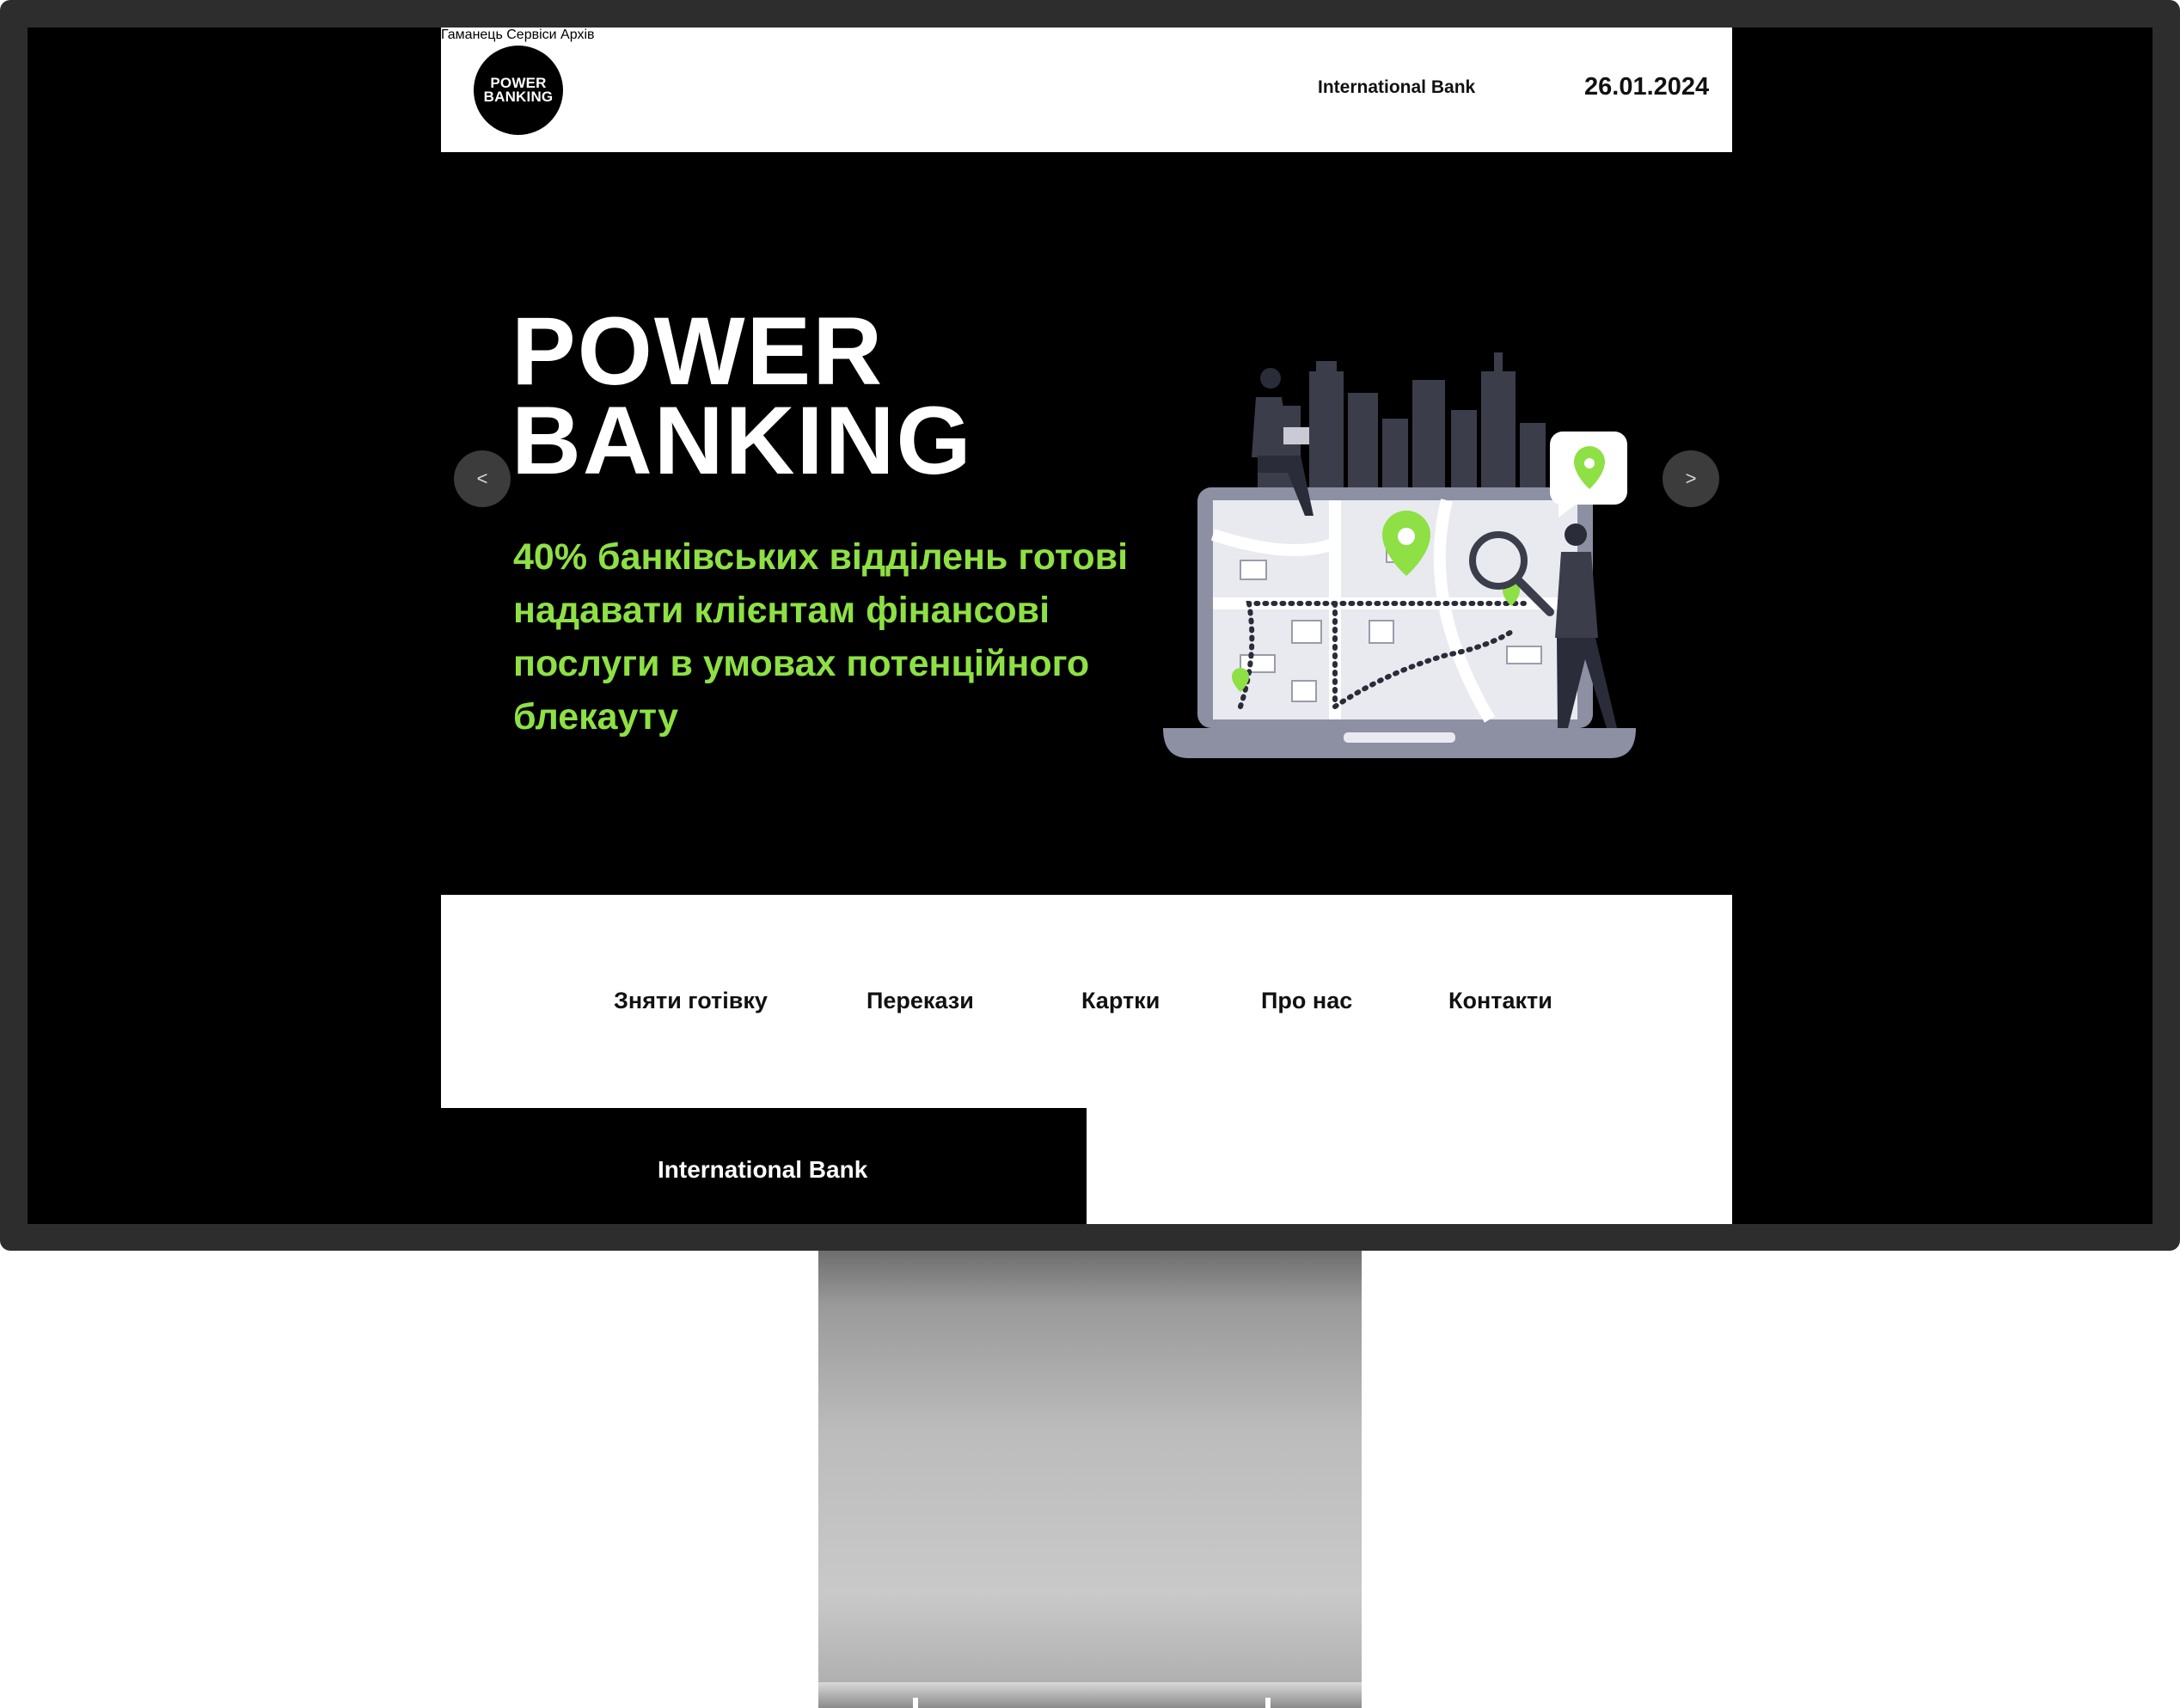 The image size is (2180, 1708). I want to click on nav-services: Сервіси, so click(531, 35).